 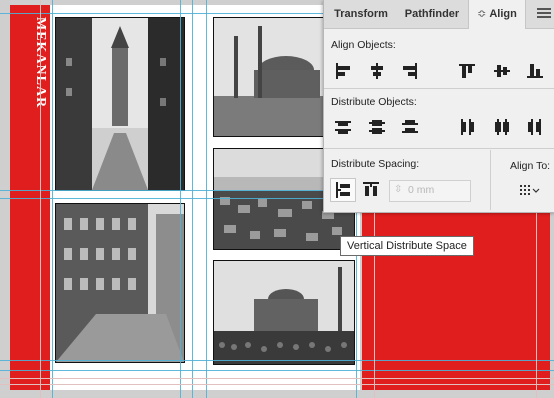 I want to click on distribute-objects-label: Distribute Objects:, so click(x=374, y=102).